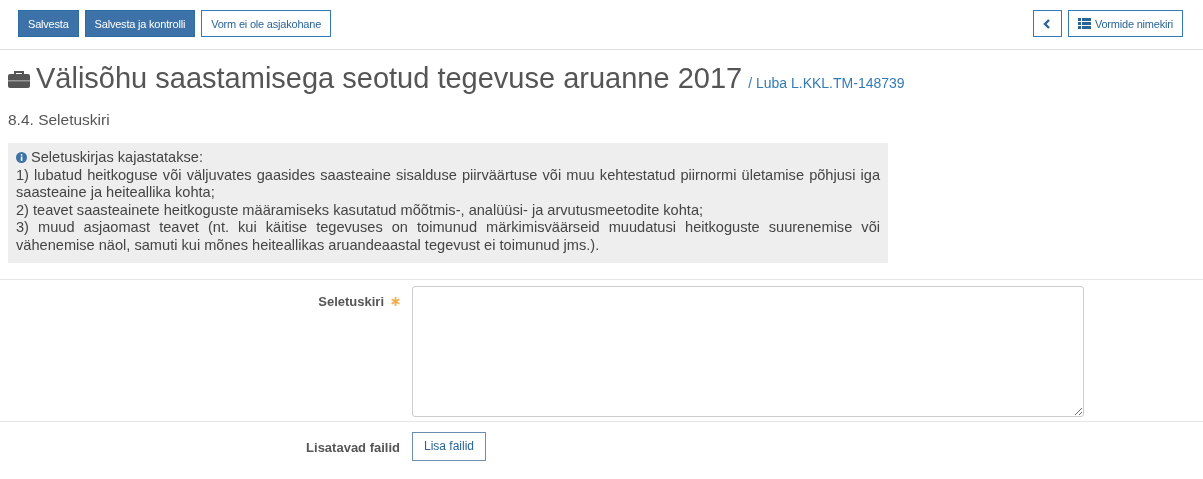 This screenshot has height=479, width=1203. Describe the element at coordinates (360, 210) in the screenshot. I see `info-item: 2) teavet saasteainete heitkoguste määramiseks kasutatud mõõtmis-, analüüsi- ja arvutusmeetodite kohta;` at that location.